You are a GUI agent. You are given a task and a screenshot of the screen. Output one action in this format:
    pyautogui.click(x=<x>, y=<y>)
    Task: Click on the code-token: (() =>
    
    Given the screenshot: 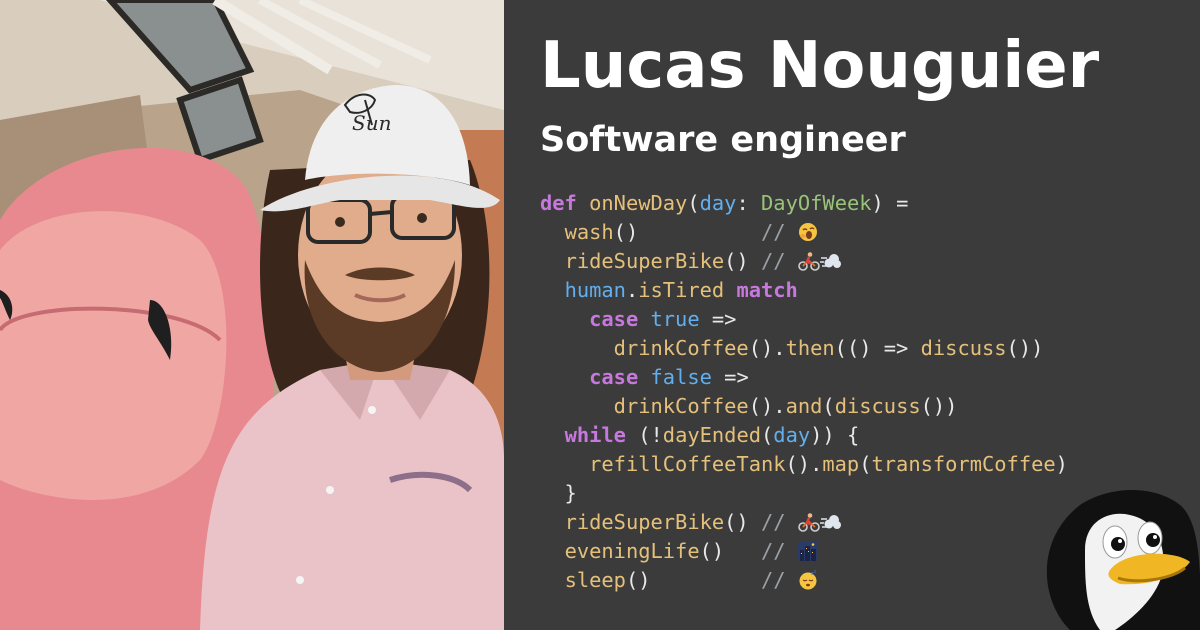 What is the action you would take?
    pyautogui.click(x=877, y=348)
    